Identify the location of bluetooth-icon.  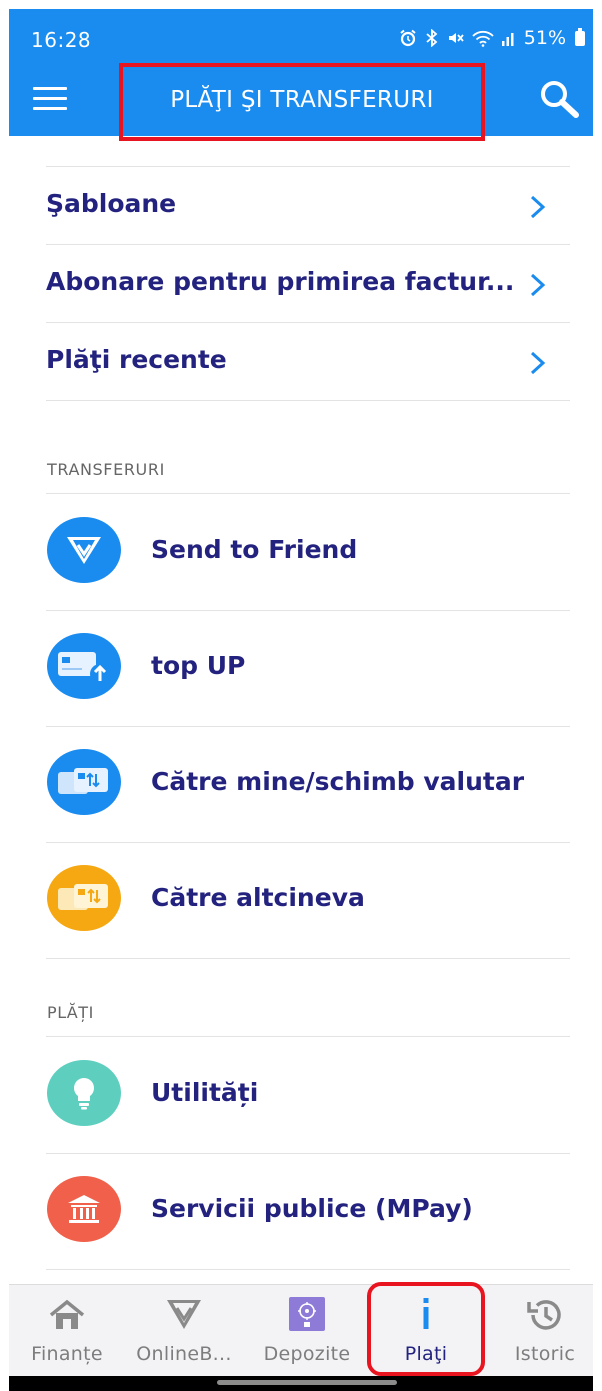
(432, 38).